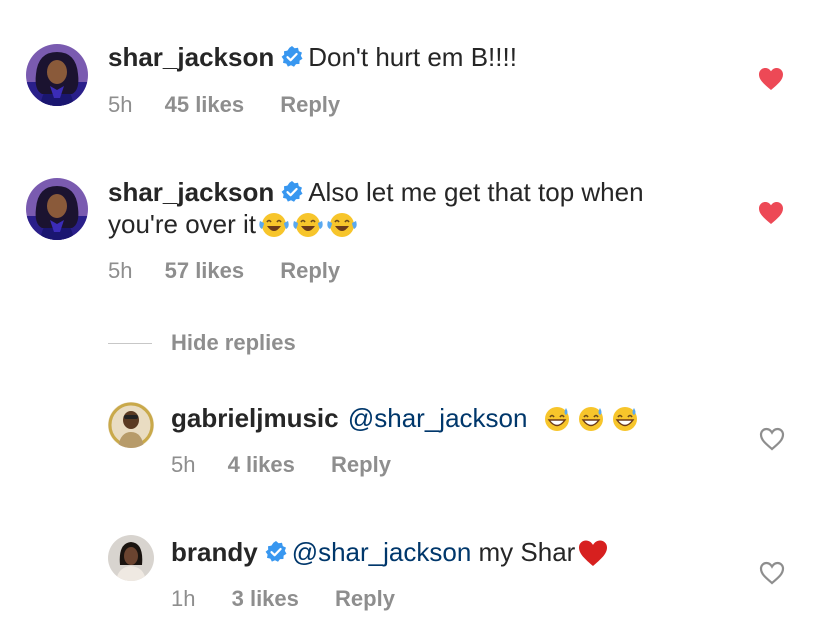 This screenshot has height=638, width=828. What do you see at coordinates (233, 343) in the screenshot?
I see `hide-replies-button: Hide replies` at bounding box center [233, 343].